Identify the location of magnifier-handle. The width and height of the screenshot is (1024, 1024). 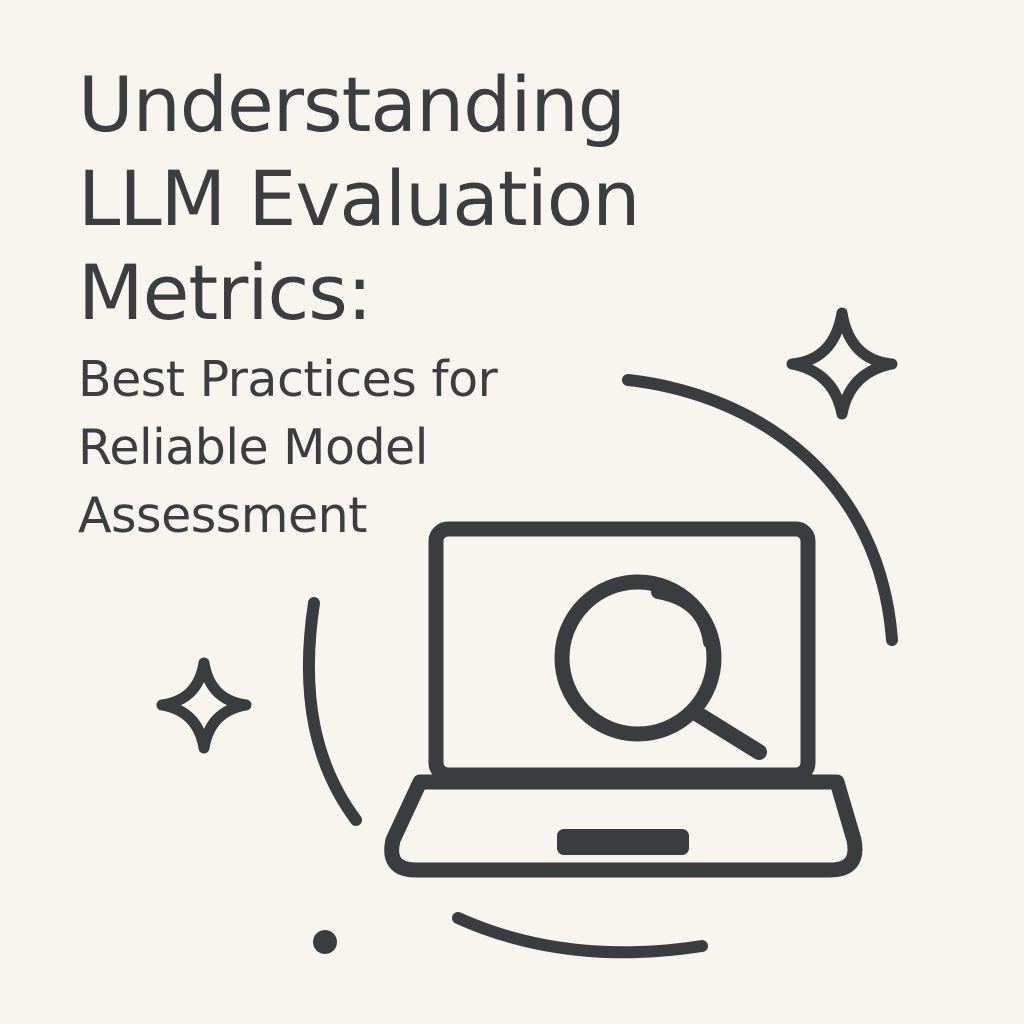
(727, 732).